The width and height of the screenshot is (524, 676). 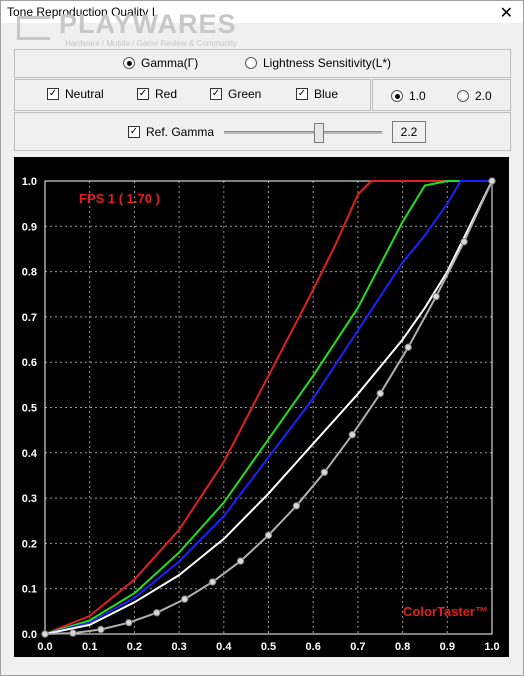 I want to click on radio-scale-2-dot, so click(x=463, y=96).